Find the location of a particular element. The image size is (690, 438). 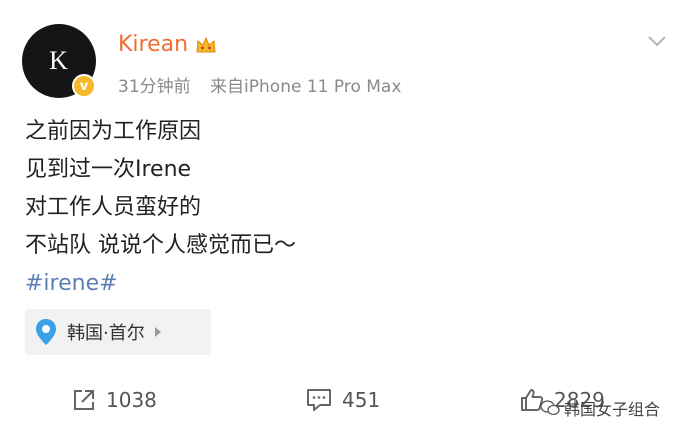

chevron-down-icon is located at coordinates (657, 41).